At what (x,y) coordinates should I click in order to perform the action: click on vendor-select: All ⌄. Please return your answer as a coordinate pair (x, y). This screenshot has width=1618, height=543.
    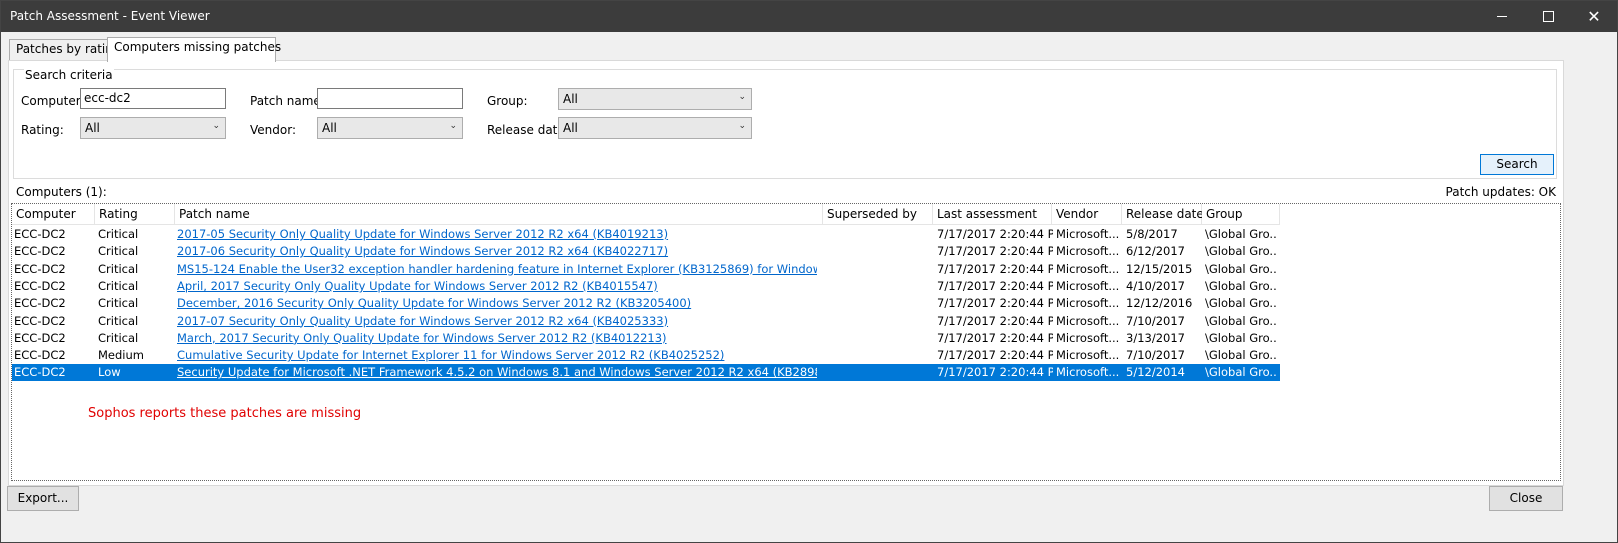
    Looking at the image, I should click on (390, 128).